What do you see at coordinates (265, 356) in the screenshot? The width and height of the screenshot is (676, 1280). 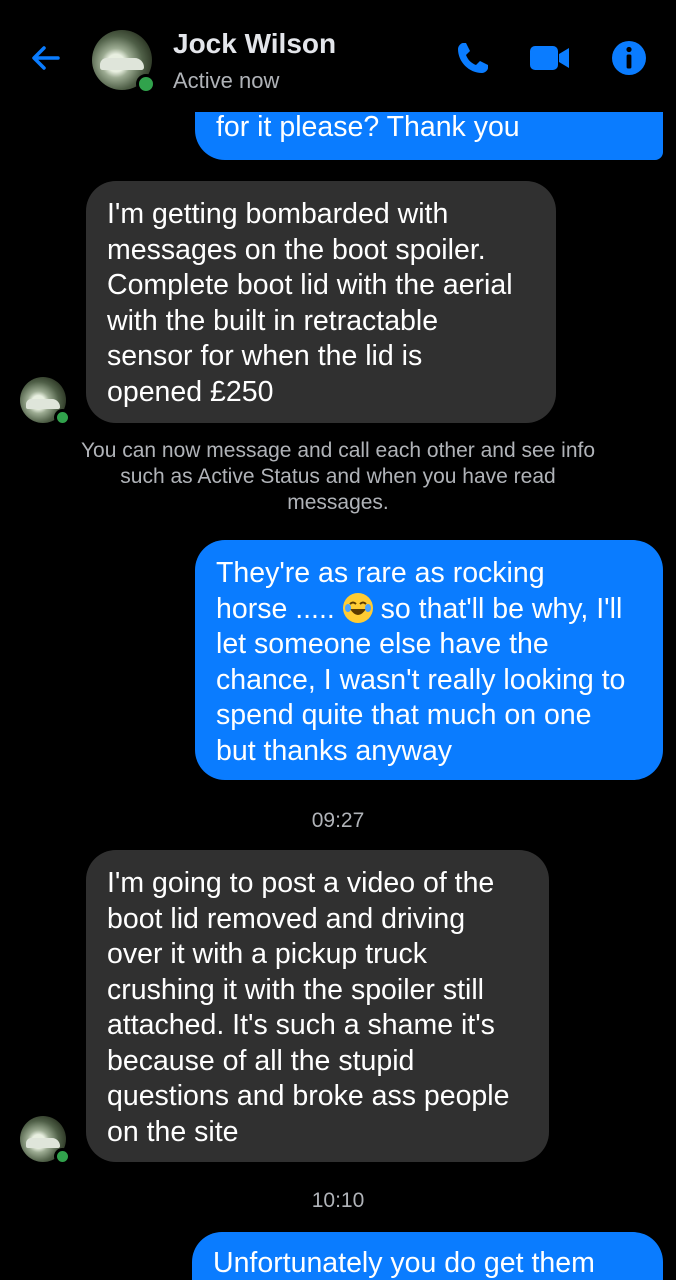 I see `message-line: sensor for when the lid is` at bounding box center [265, 356].